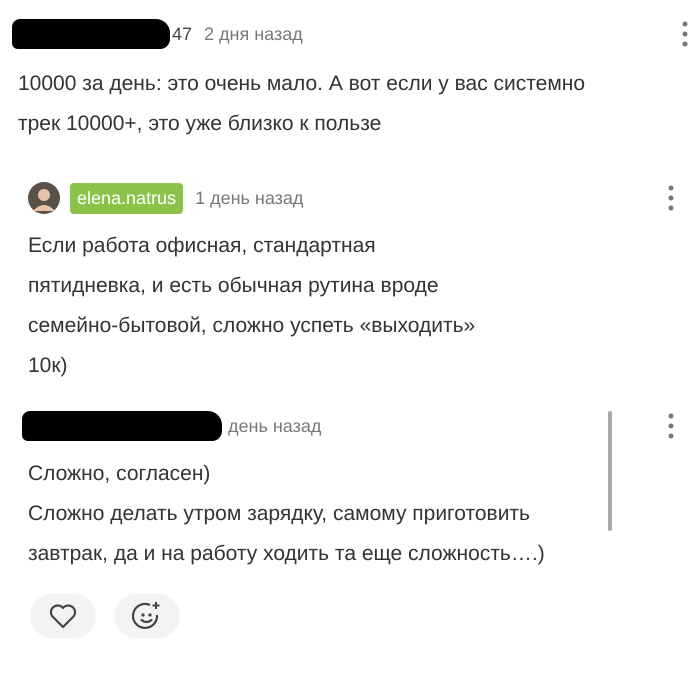  Describe the element at coordinates (249, 198) in the screenshot. I see `comment-time: 1 день назад` at that location.